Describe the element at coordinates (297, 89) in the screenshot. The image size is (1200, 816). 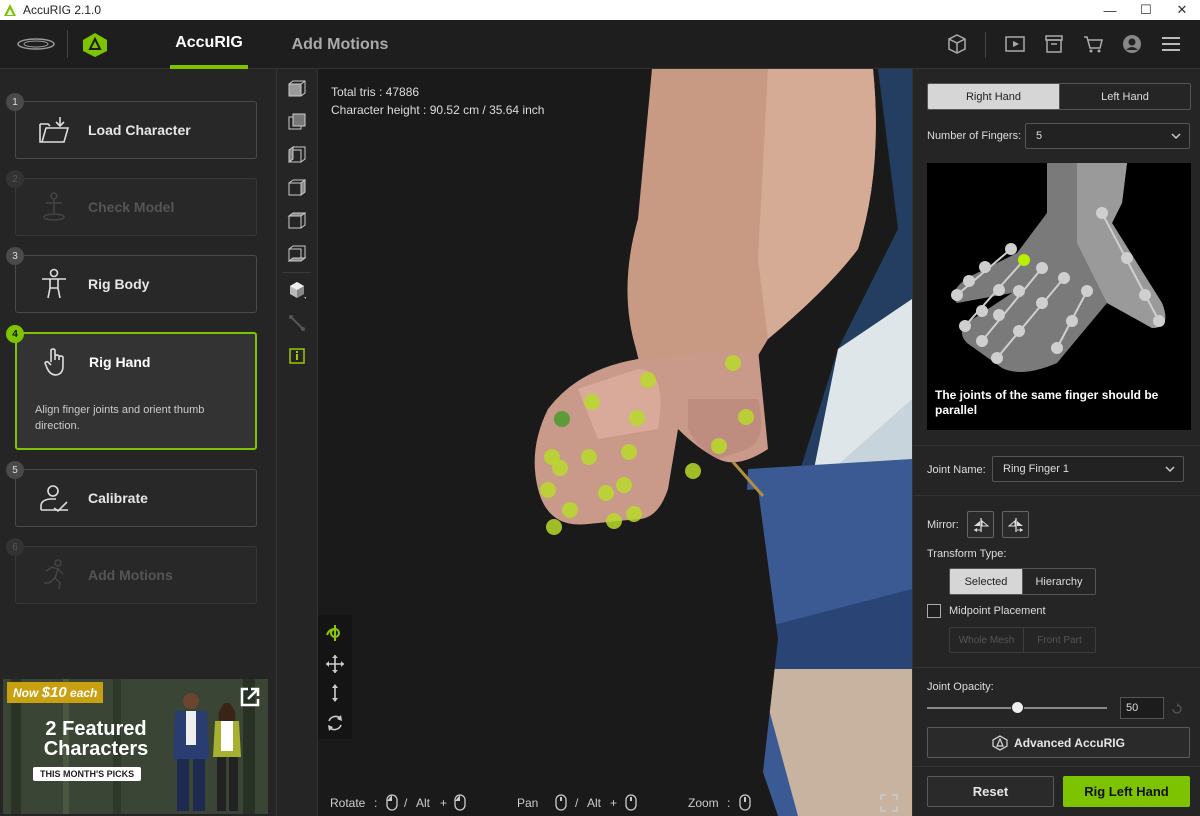
I see `view-front-icon` at that location.